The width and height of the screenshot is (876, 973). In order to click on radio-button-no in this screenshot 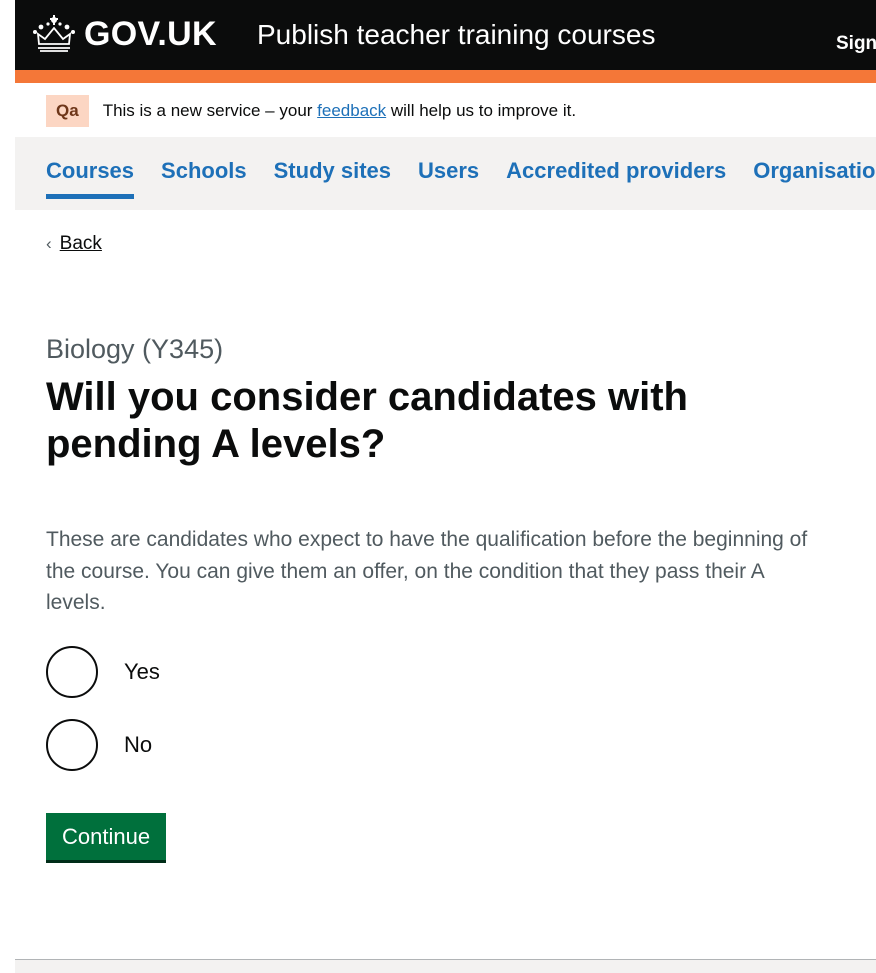, I will do `click(72, 745)`.